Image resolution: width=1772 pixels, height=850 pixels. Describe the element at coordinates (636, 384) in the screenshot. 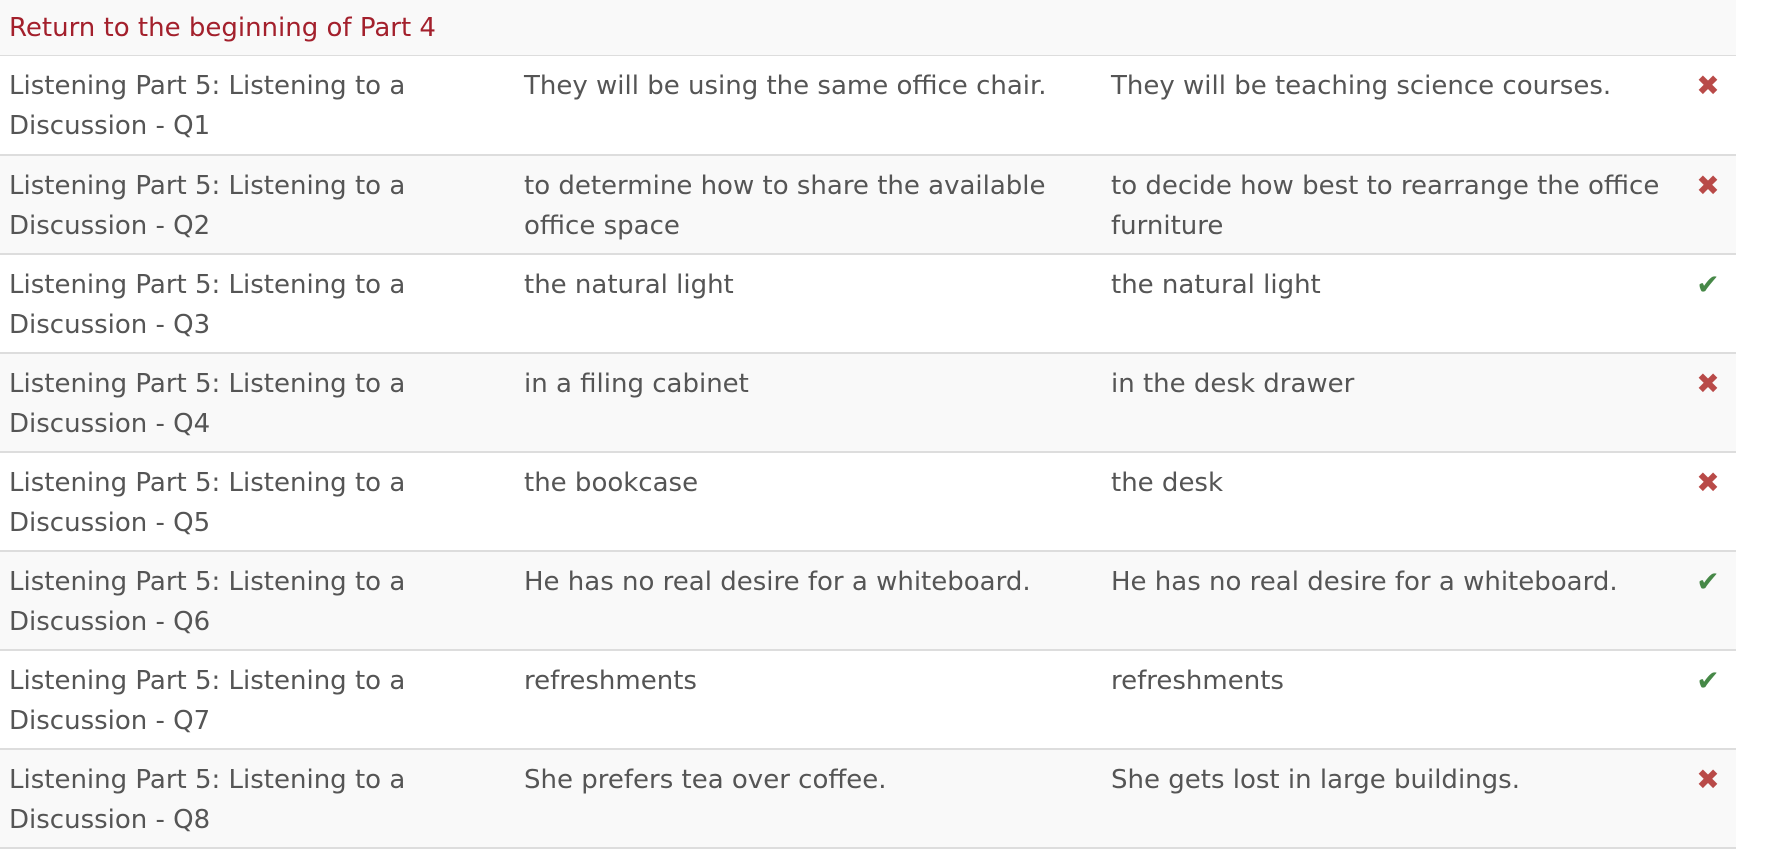

I see `your-answer-cell: in a filing cabinet` at that location.